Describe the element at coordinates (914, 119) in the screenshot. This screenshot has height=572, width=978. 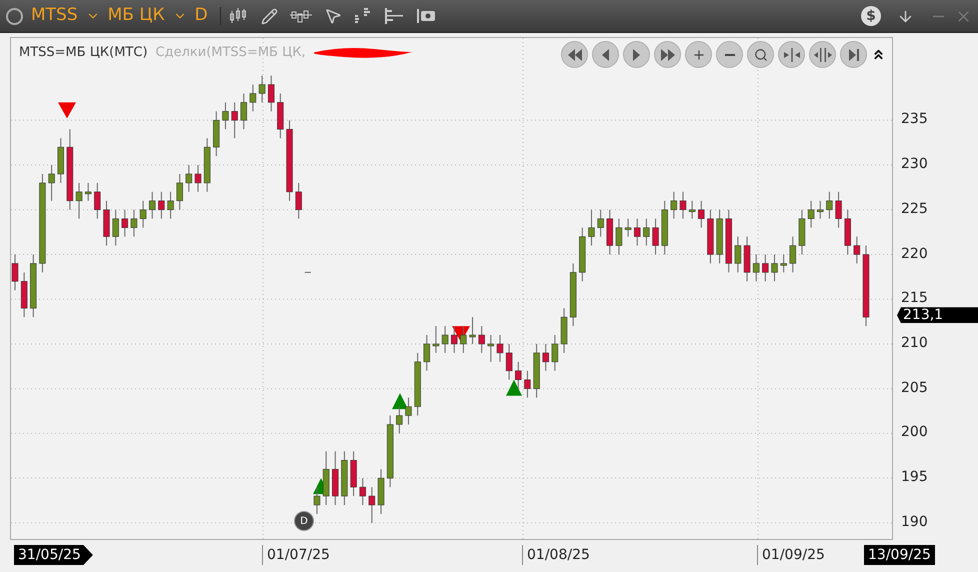
I see `price-axis-label: 235` at that location.